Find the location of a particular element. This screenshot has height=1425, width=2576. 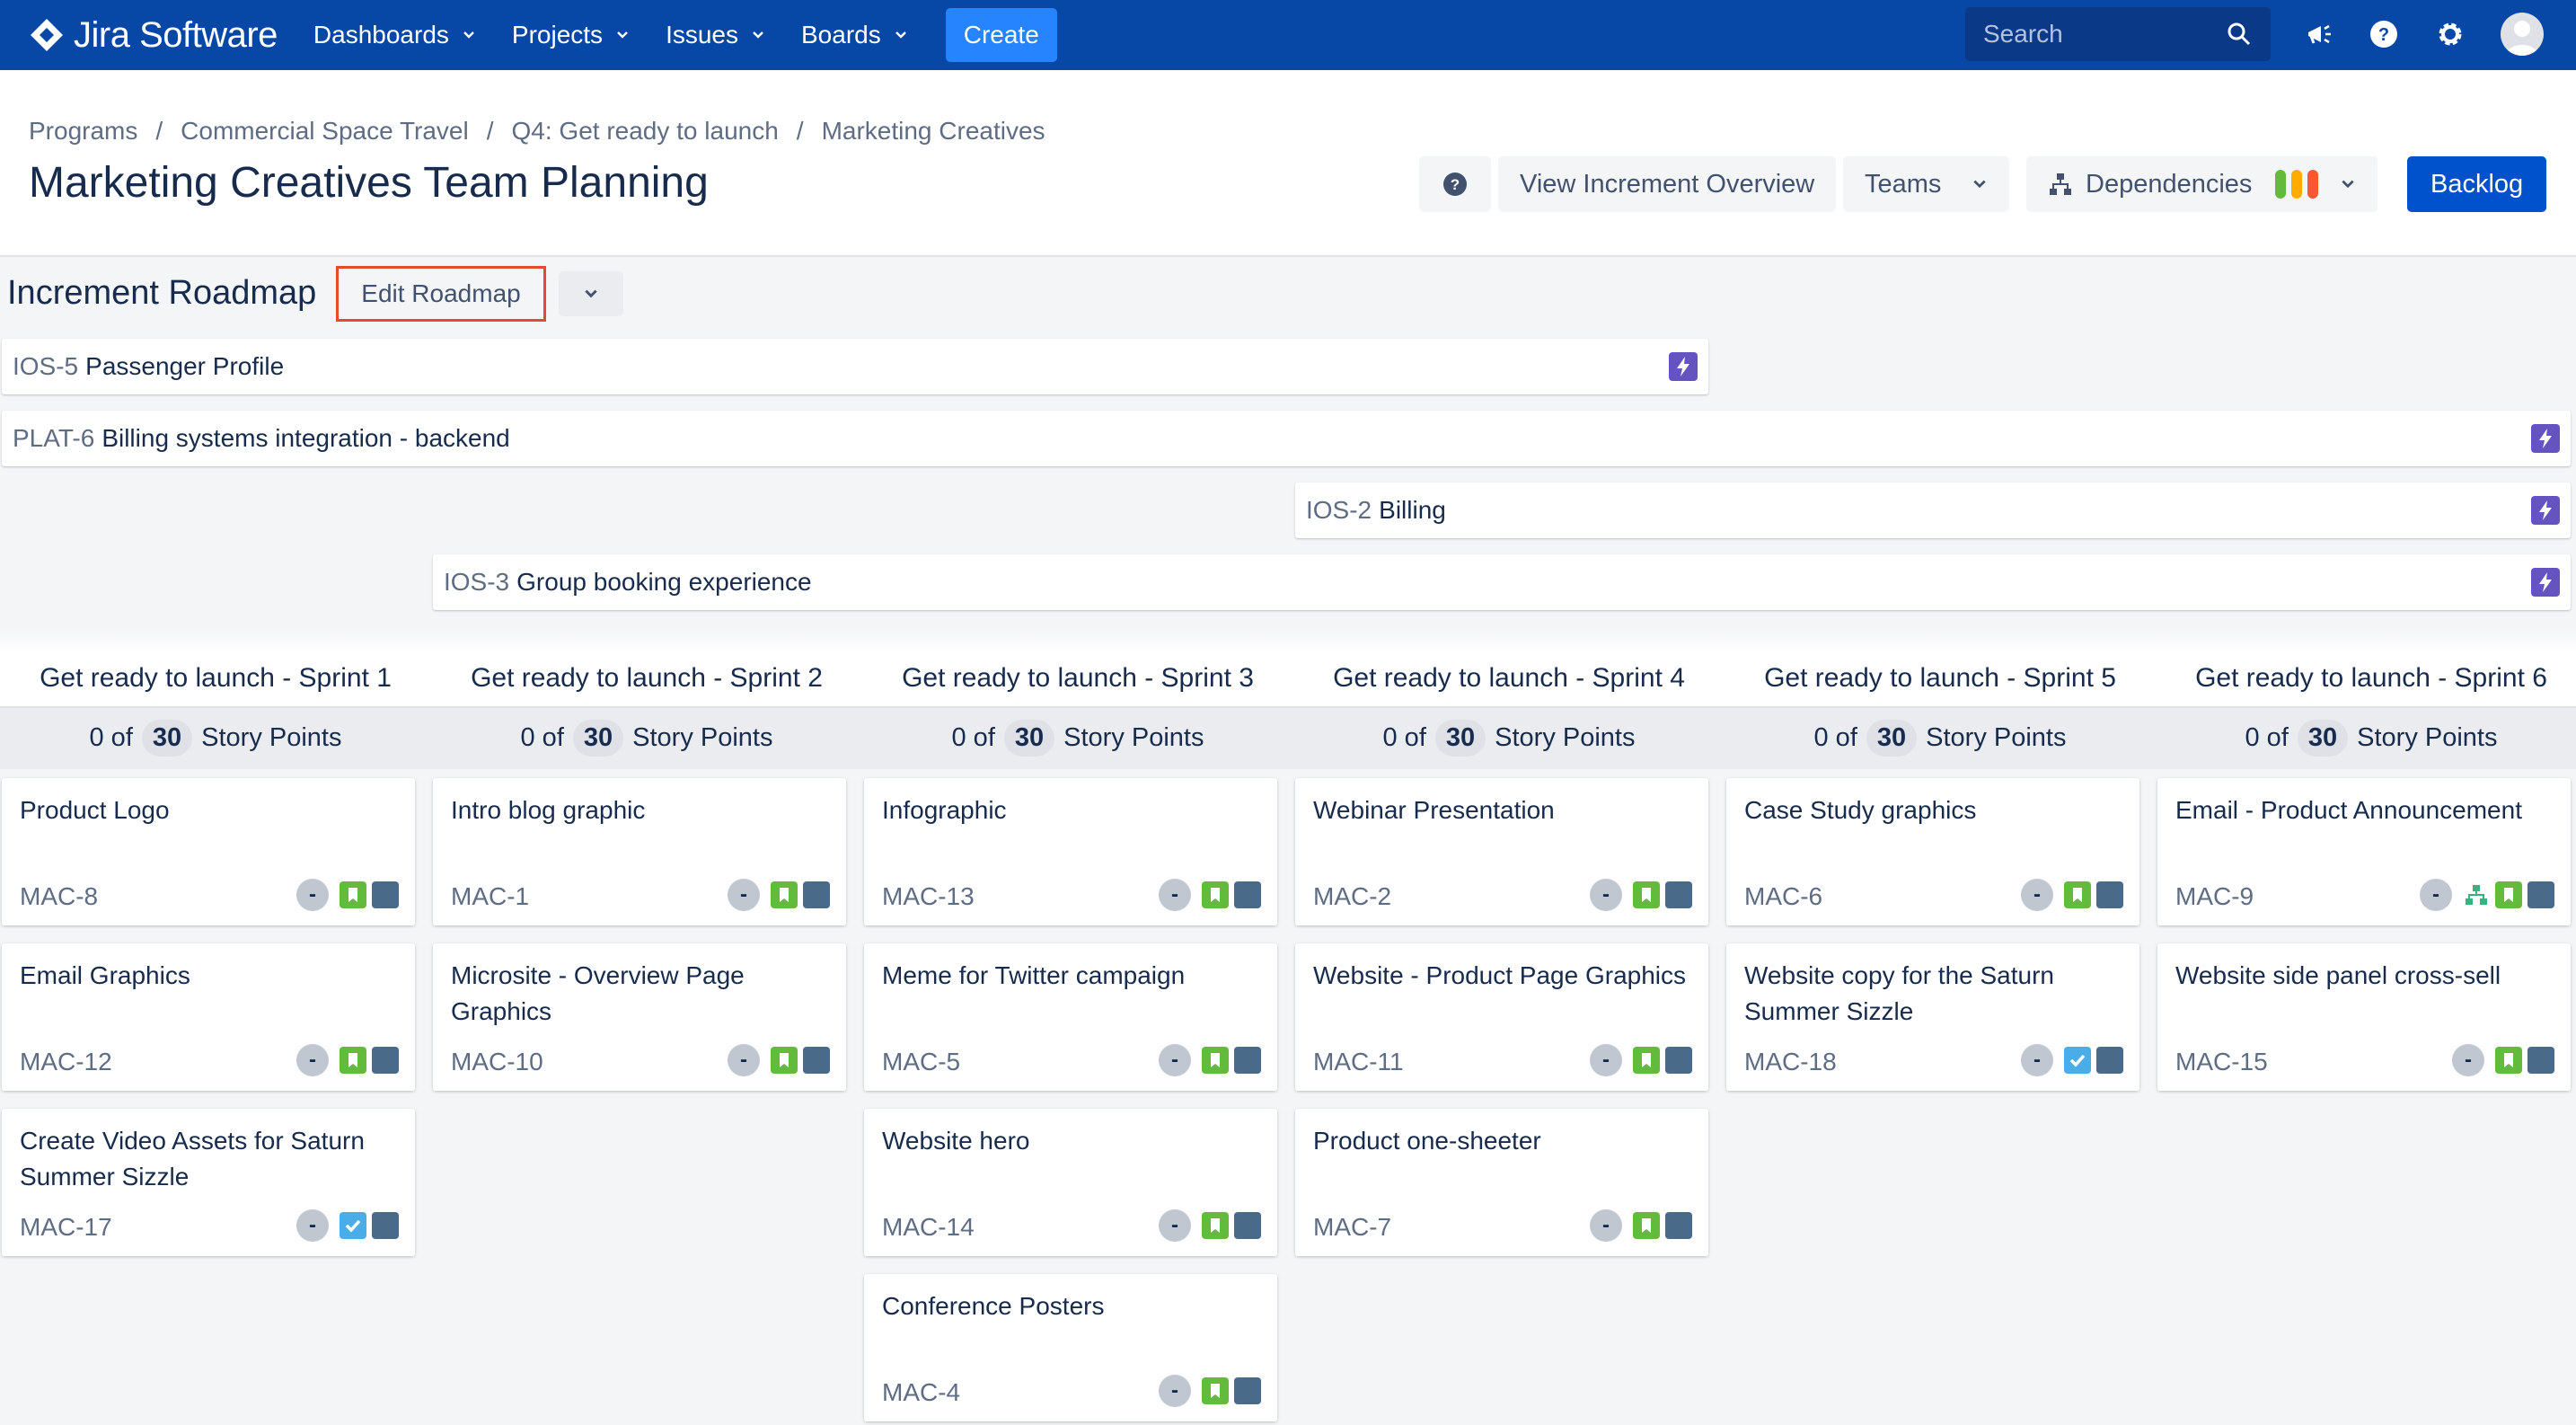

avatar is located at coordinates (2522, 34).